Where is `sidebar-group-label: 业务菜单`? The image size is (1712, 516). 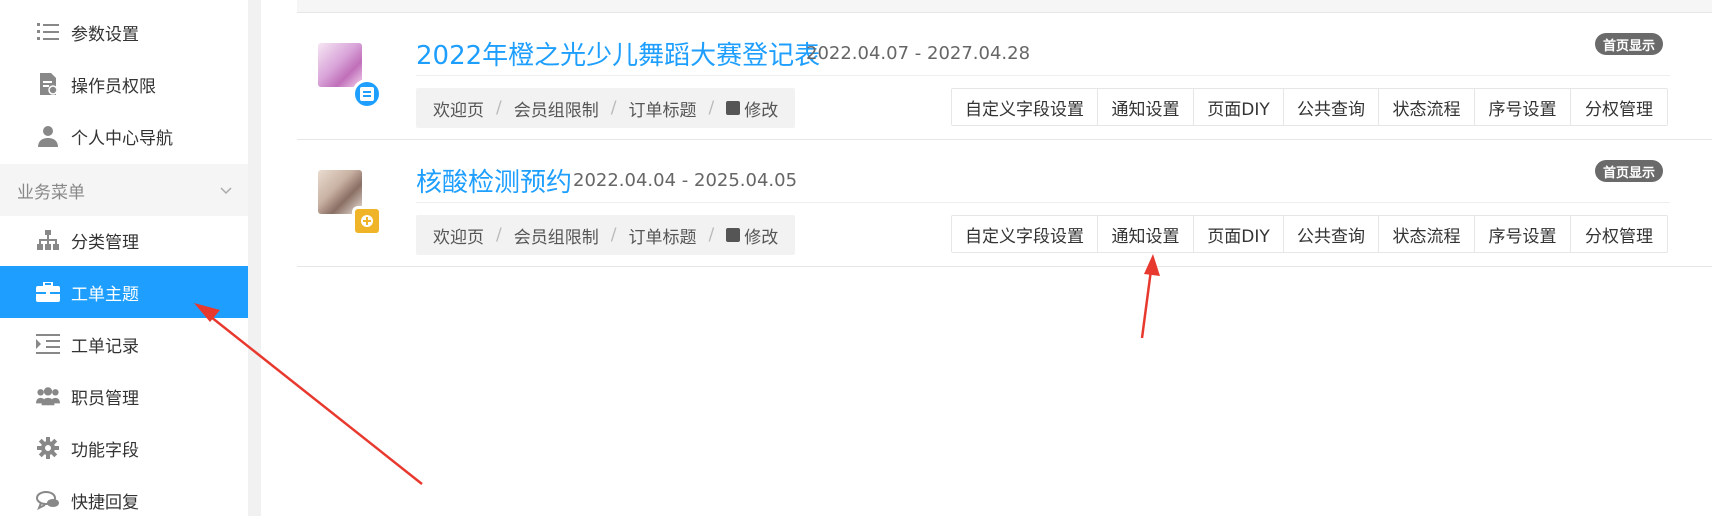
sidebar-group-label: 业务菜单 is located at coordinates (51, 192).